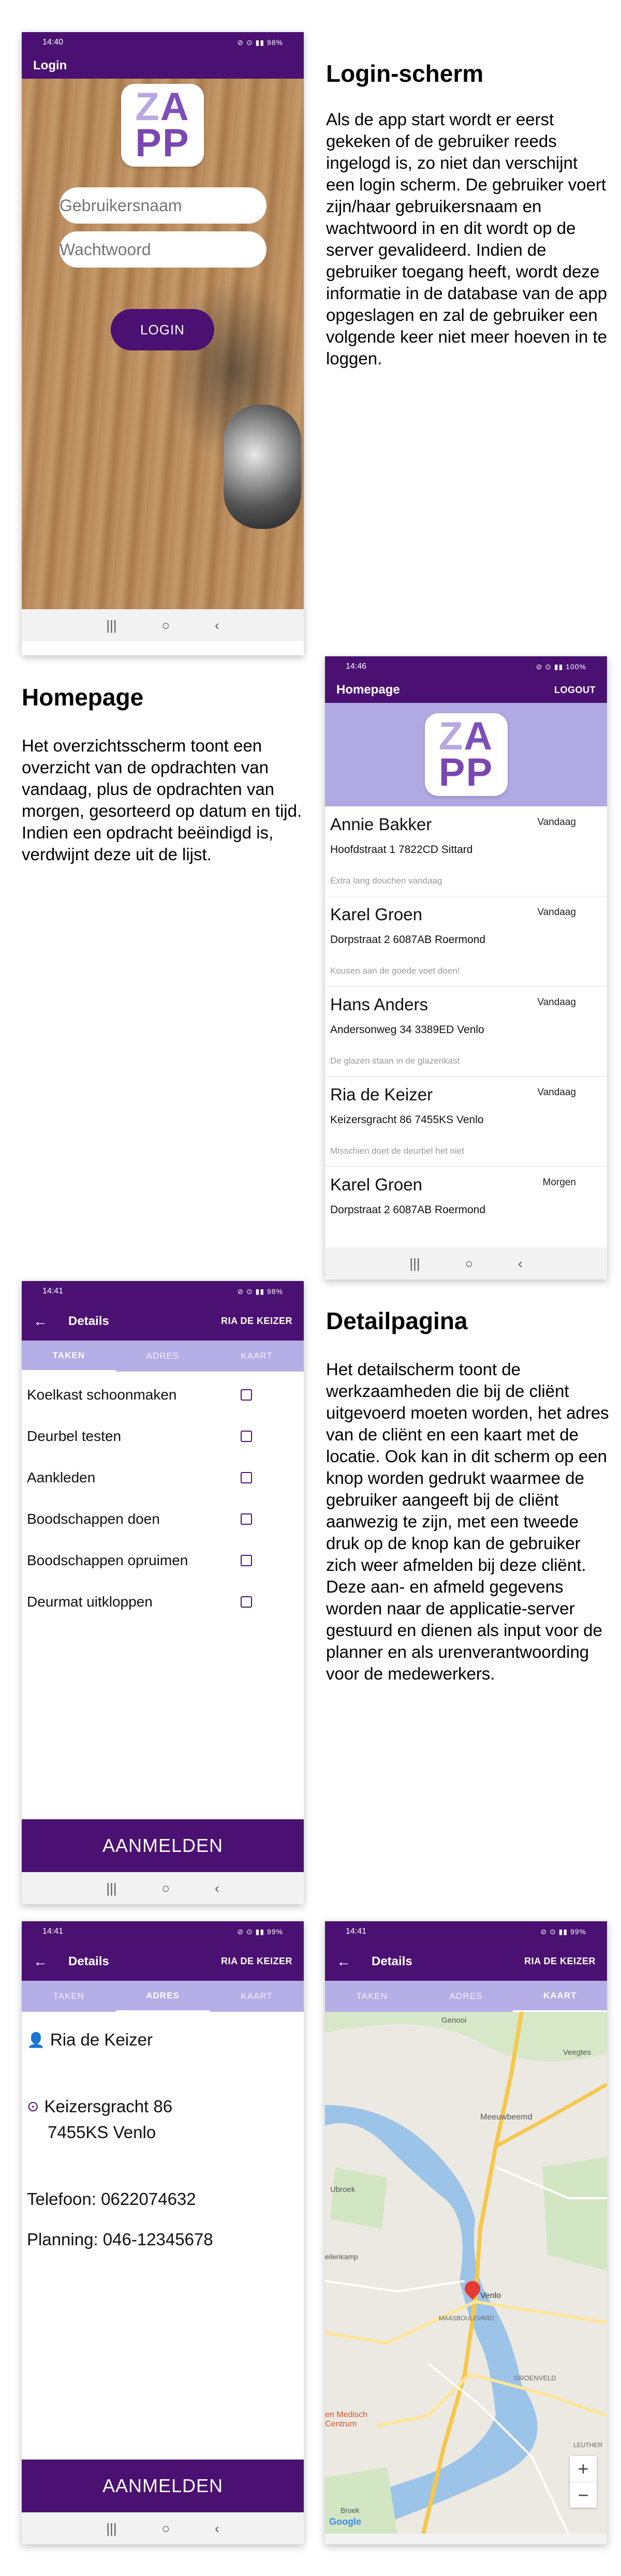  Describe the element at coordinates (163, 250) in the screenshot. I see `password-input` at that location.